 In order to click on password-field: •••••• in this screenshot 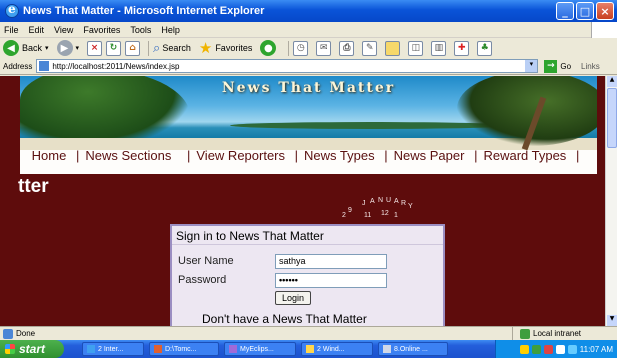, I will do `click(331, 280)`.